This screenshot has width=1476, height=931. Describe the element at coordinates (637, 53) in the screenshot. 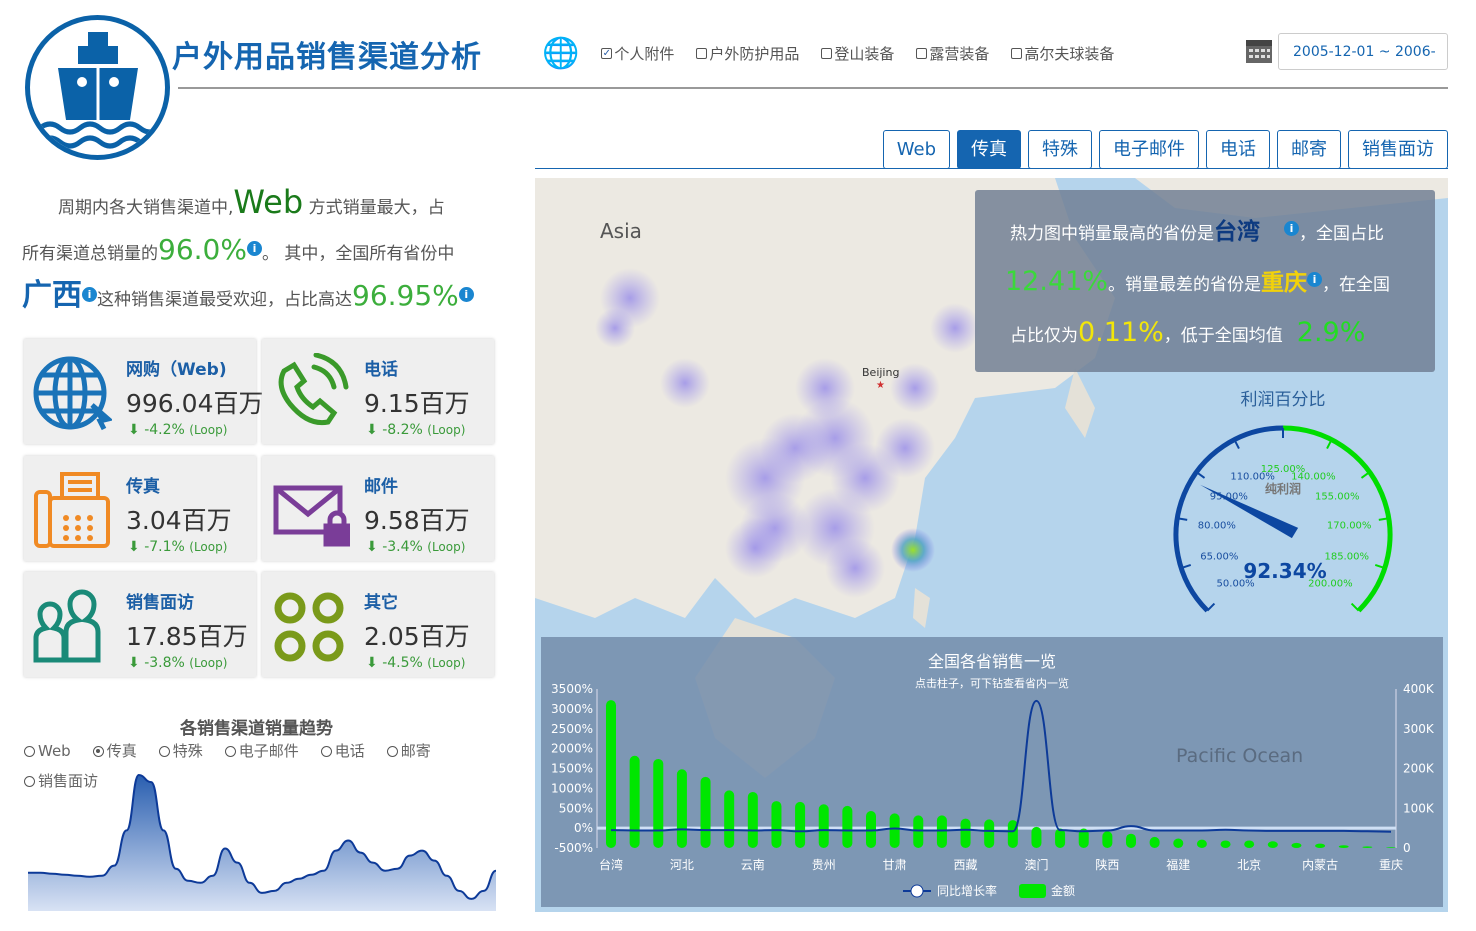

I see `category-checkbox: ✓ 个人附件` at that location.